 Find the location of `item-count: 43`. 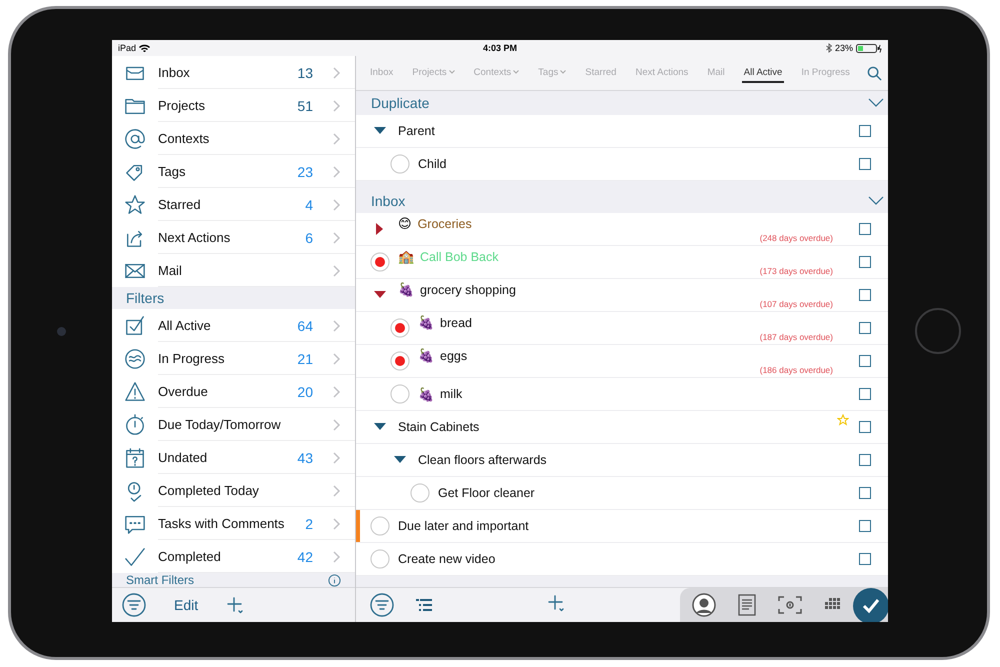

item-count: 43 is located at coordinates (305, 458).